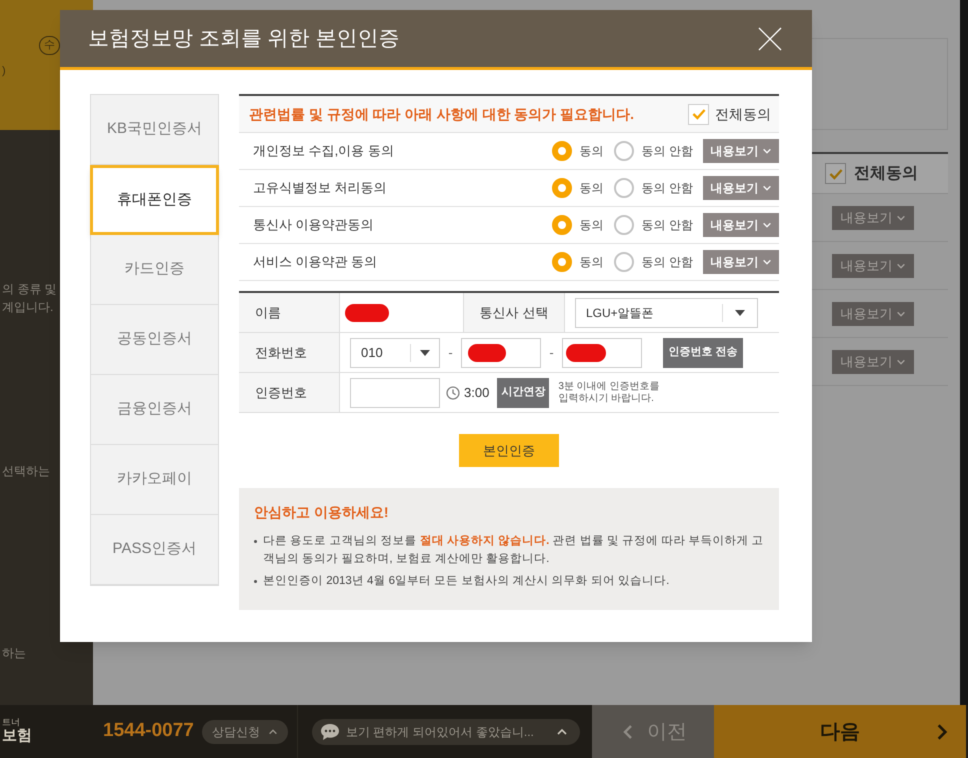 This screenshot has height=758, width=968. Describe the element at coordinates (26, 471) in the screenshot. I see `side-text: 선택하는` at that location.